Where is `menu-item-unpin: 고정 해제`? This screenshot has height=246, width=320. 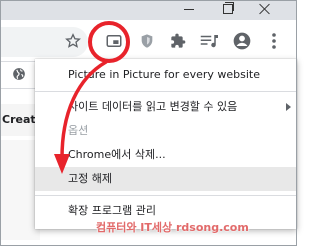 menu-item-unpin: 고정 해제 is located at coordinates (166, 179).